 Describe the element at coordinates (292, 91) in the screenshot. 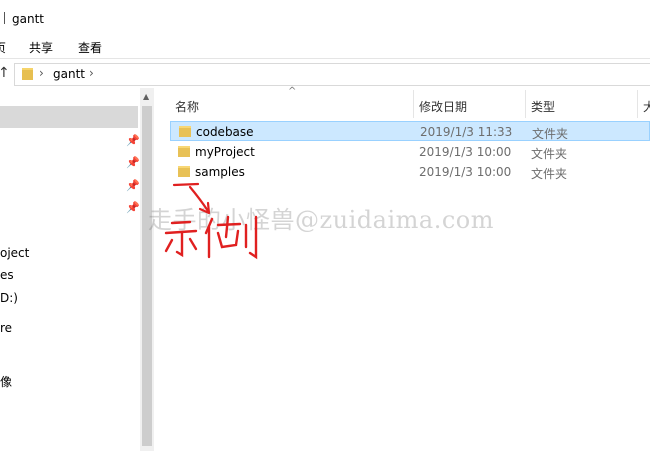

I see `sort-up-icon: ^` at that location.